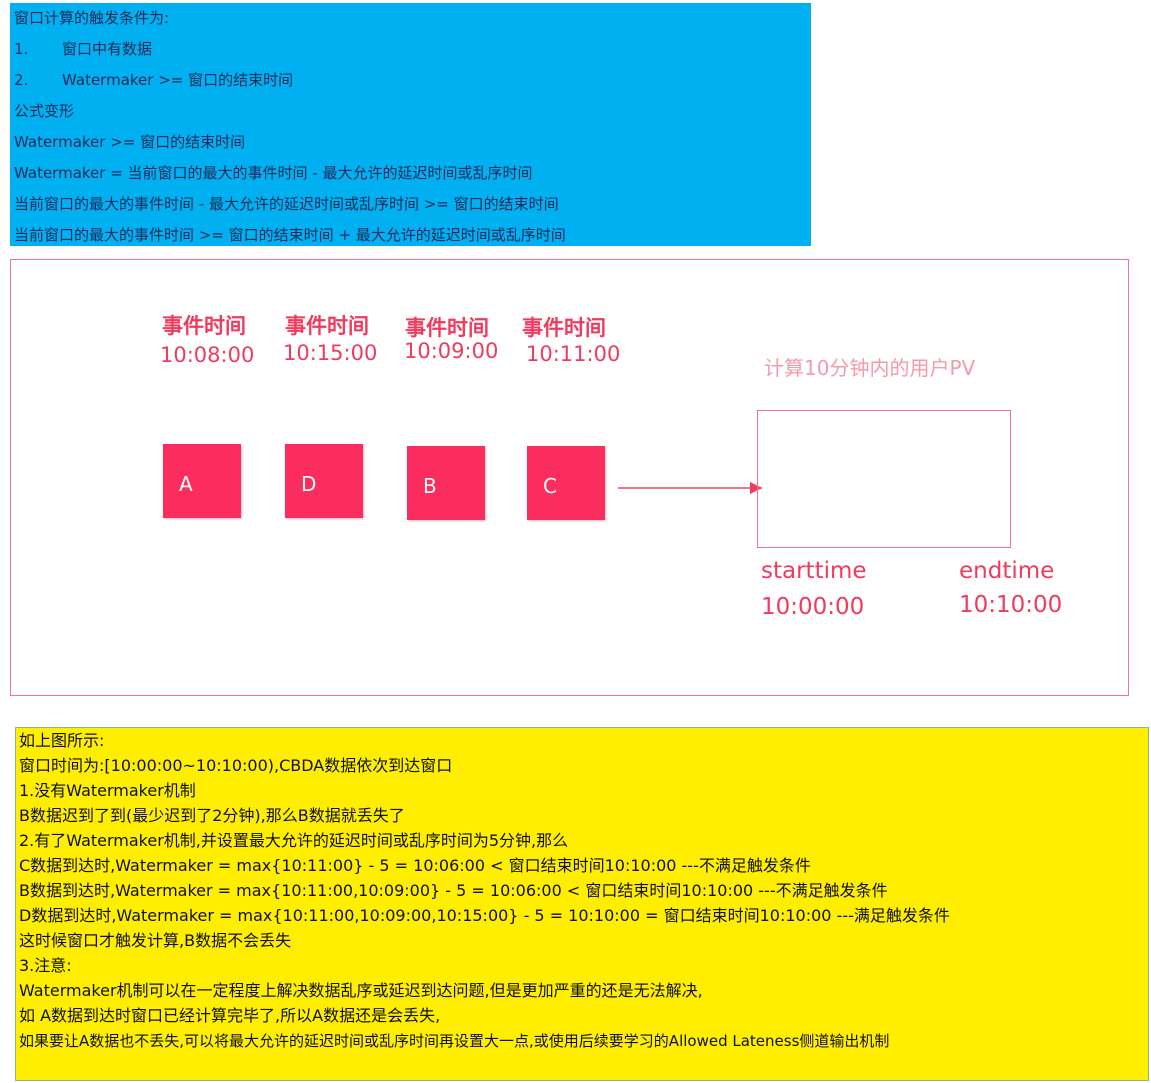 The image size is (1151, 1083). What do you see at coordinates (212, 815) in the screenshot?
I see `explanation-line: B数据迟到了到(最少迟到了2分钟),那么B数据就丢失了` at bounding box center [212, 815].